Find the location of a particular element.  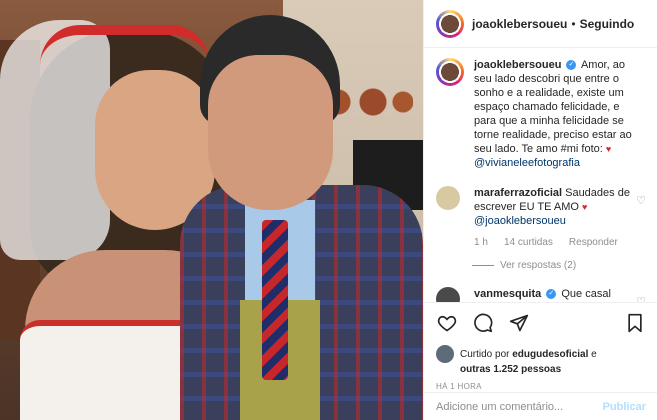

liker-avatar is located at coordinates (445, 354).